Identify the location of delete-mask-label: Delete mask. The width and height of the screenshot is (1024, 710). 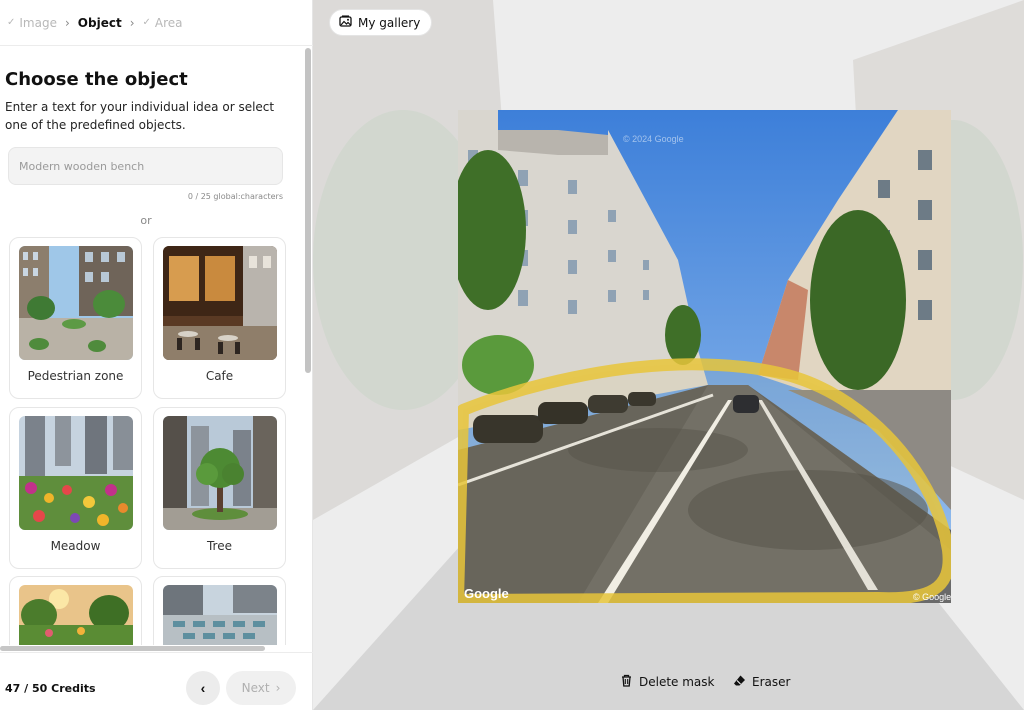
(677, 682).